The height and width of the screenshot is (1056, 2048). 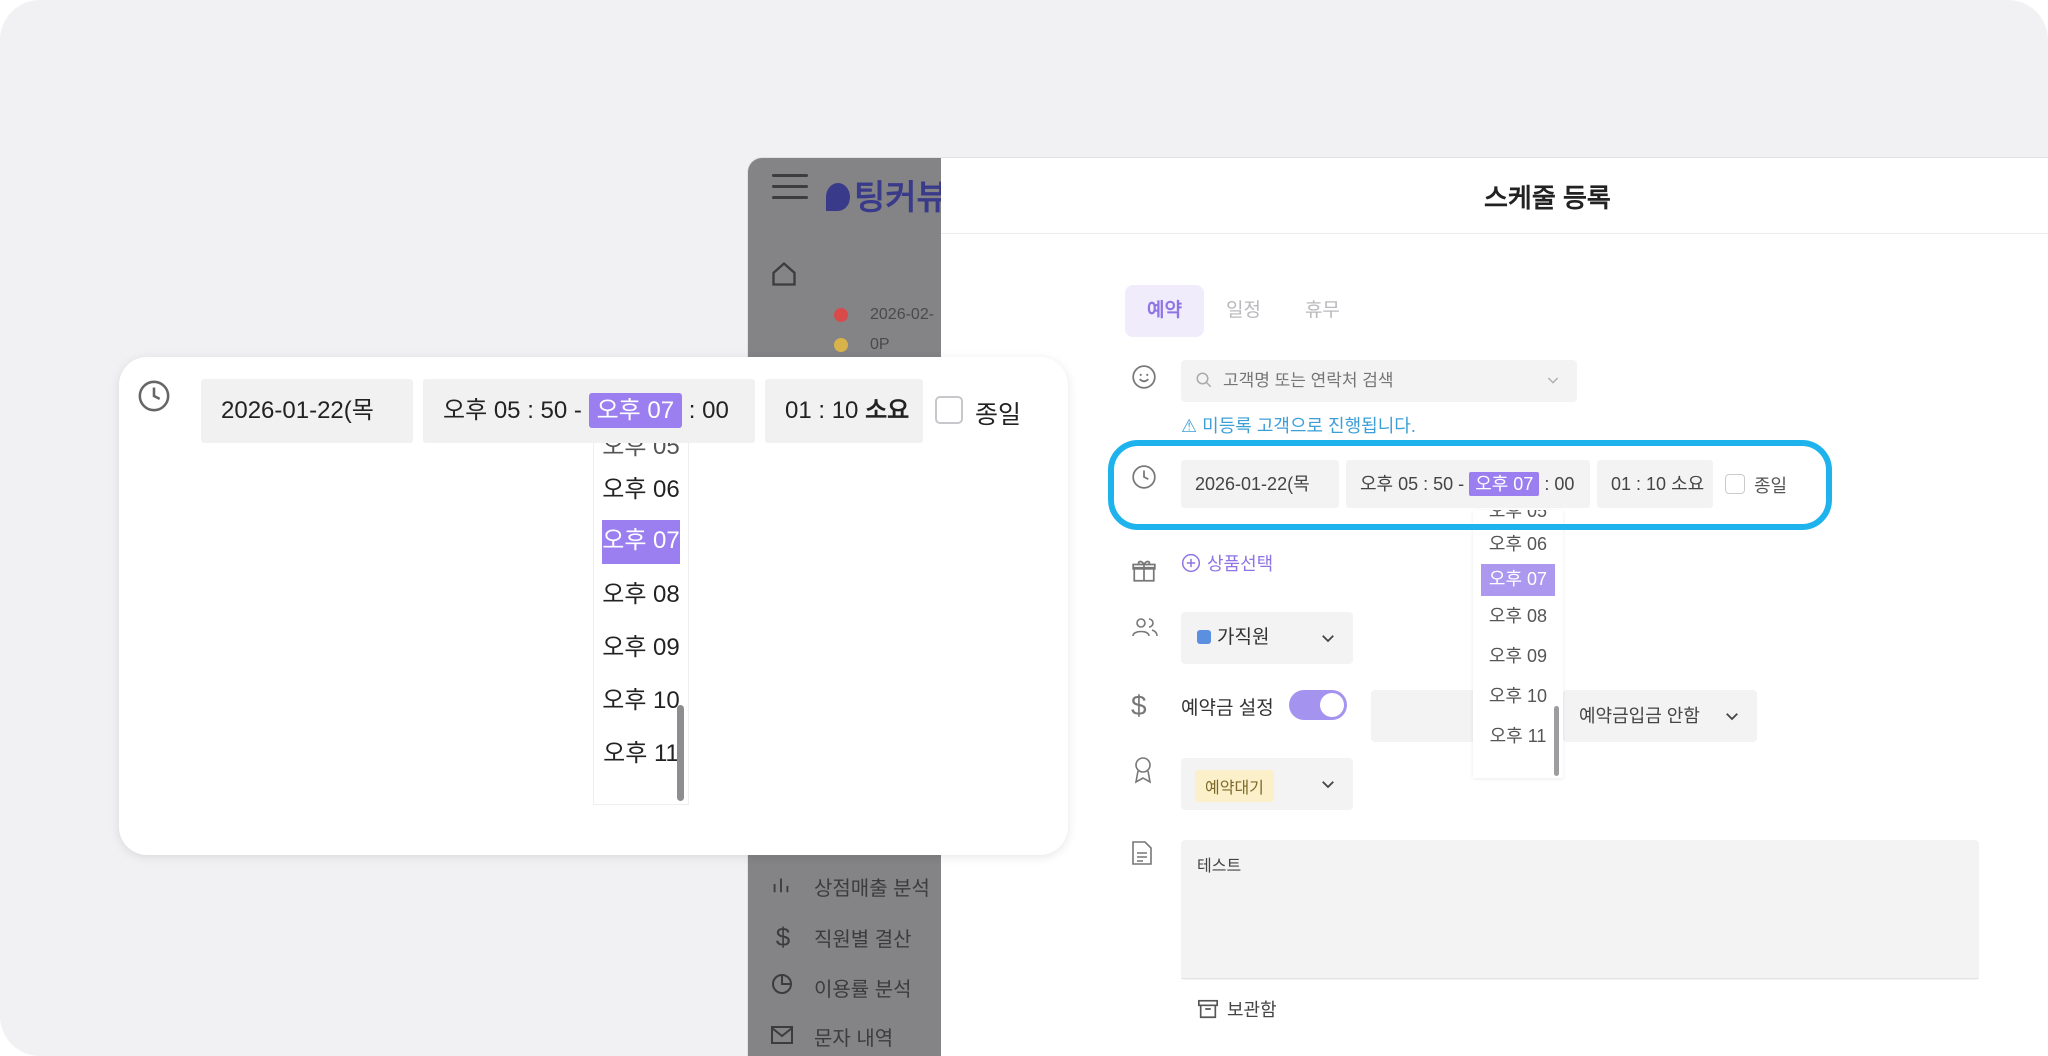 I want to click on home-icon, so click(x=784, y=274).